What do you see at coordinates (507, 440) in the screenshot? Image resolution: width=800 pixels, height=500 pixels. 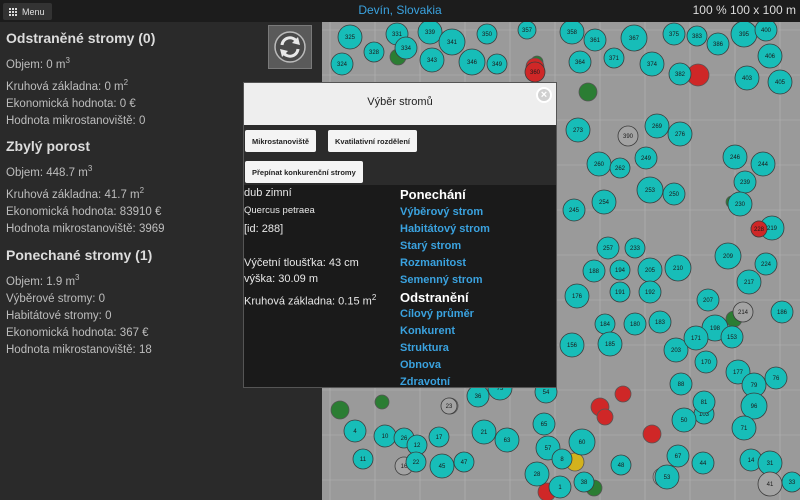 I see `tree-marker: 63` at bounding box center [507, 440].